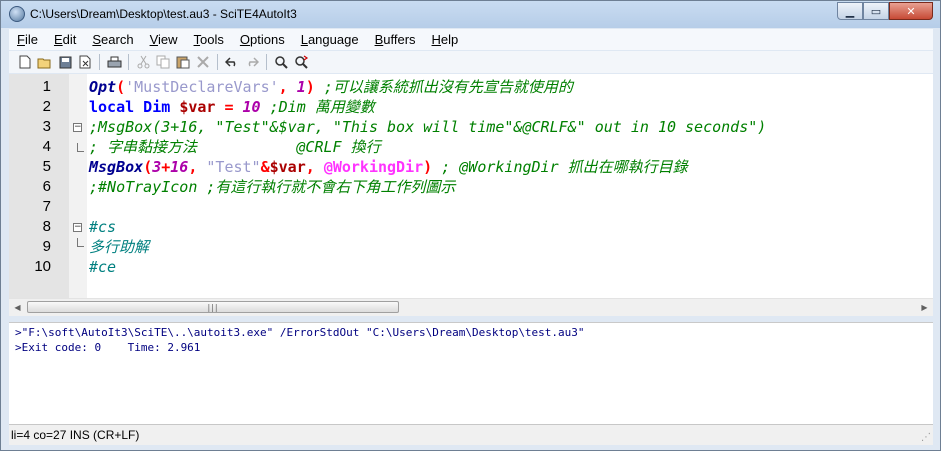 This screenshot has width=941, height=451. What do you see at coordinates (46, 226) in the screenshot?
I see `line-number: 8` at bounding box center [46, 226].